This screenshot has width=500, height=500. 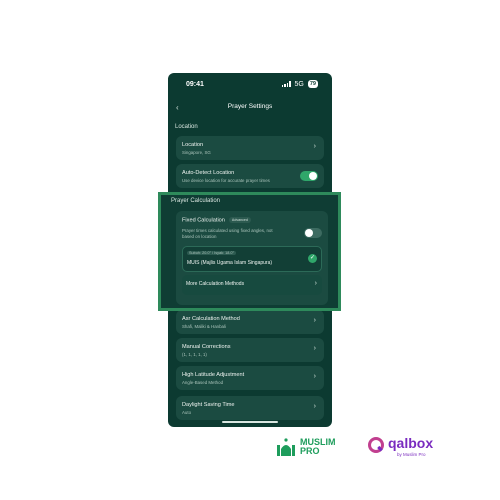 I want to click on location-title: Location, so click(x=193, y=145).